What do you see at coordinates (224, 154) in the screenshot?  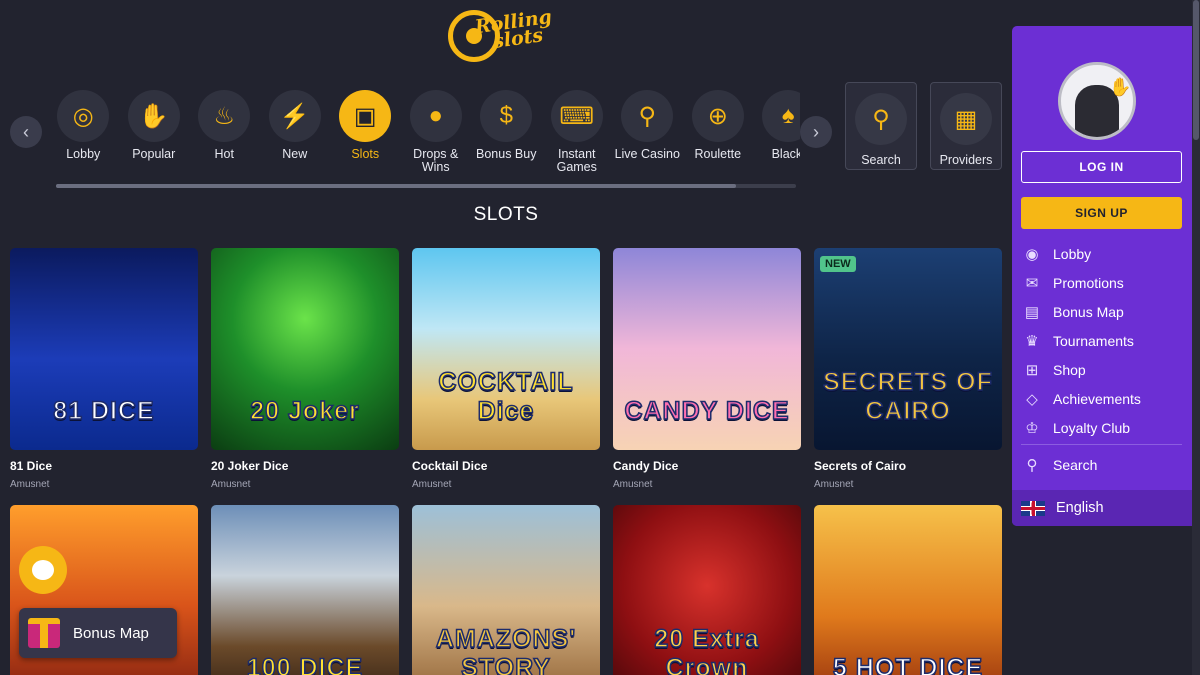 I see `category-label: Hot` at bounding box center [224, 154].